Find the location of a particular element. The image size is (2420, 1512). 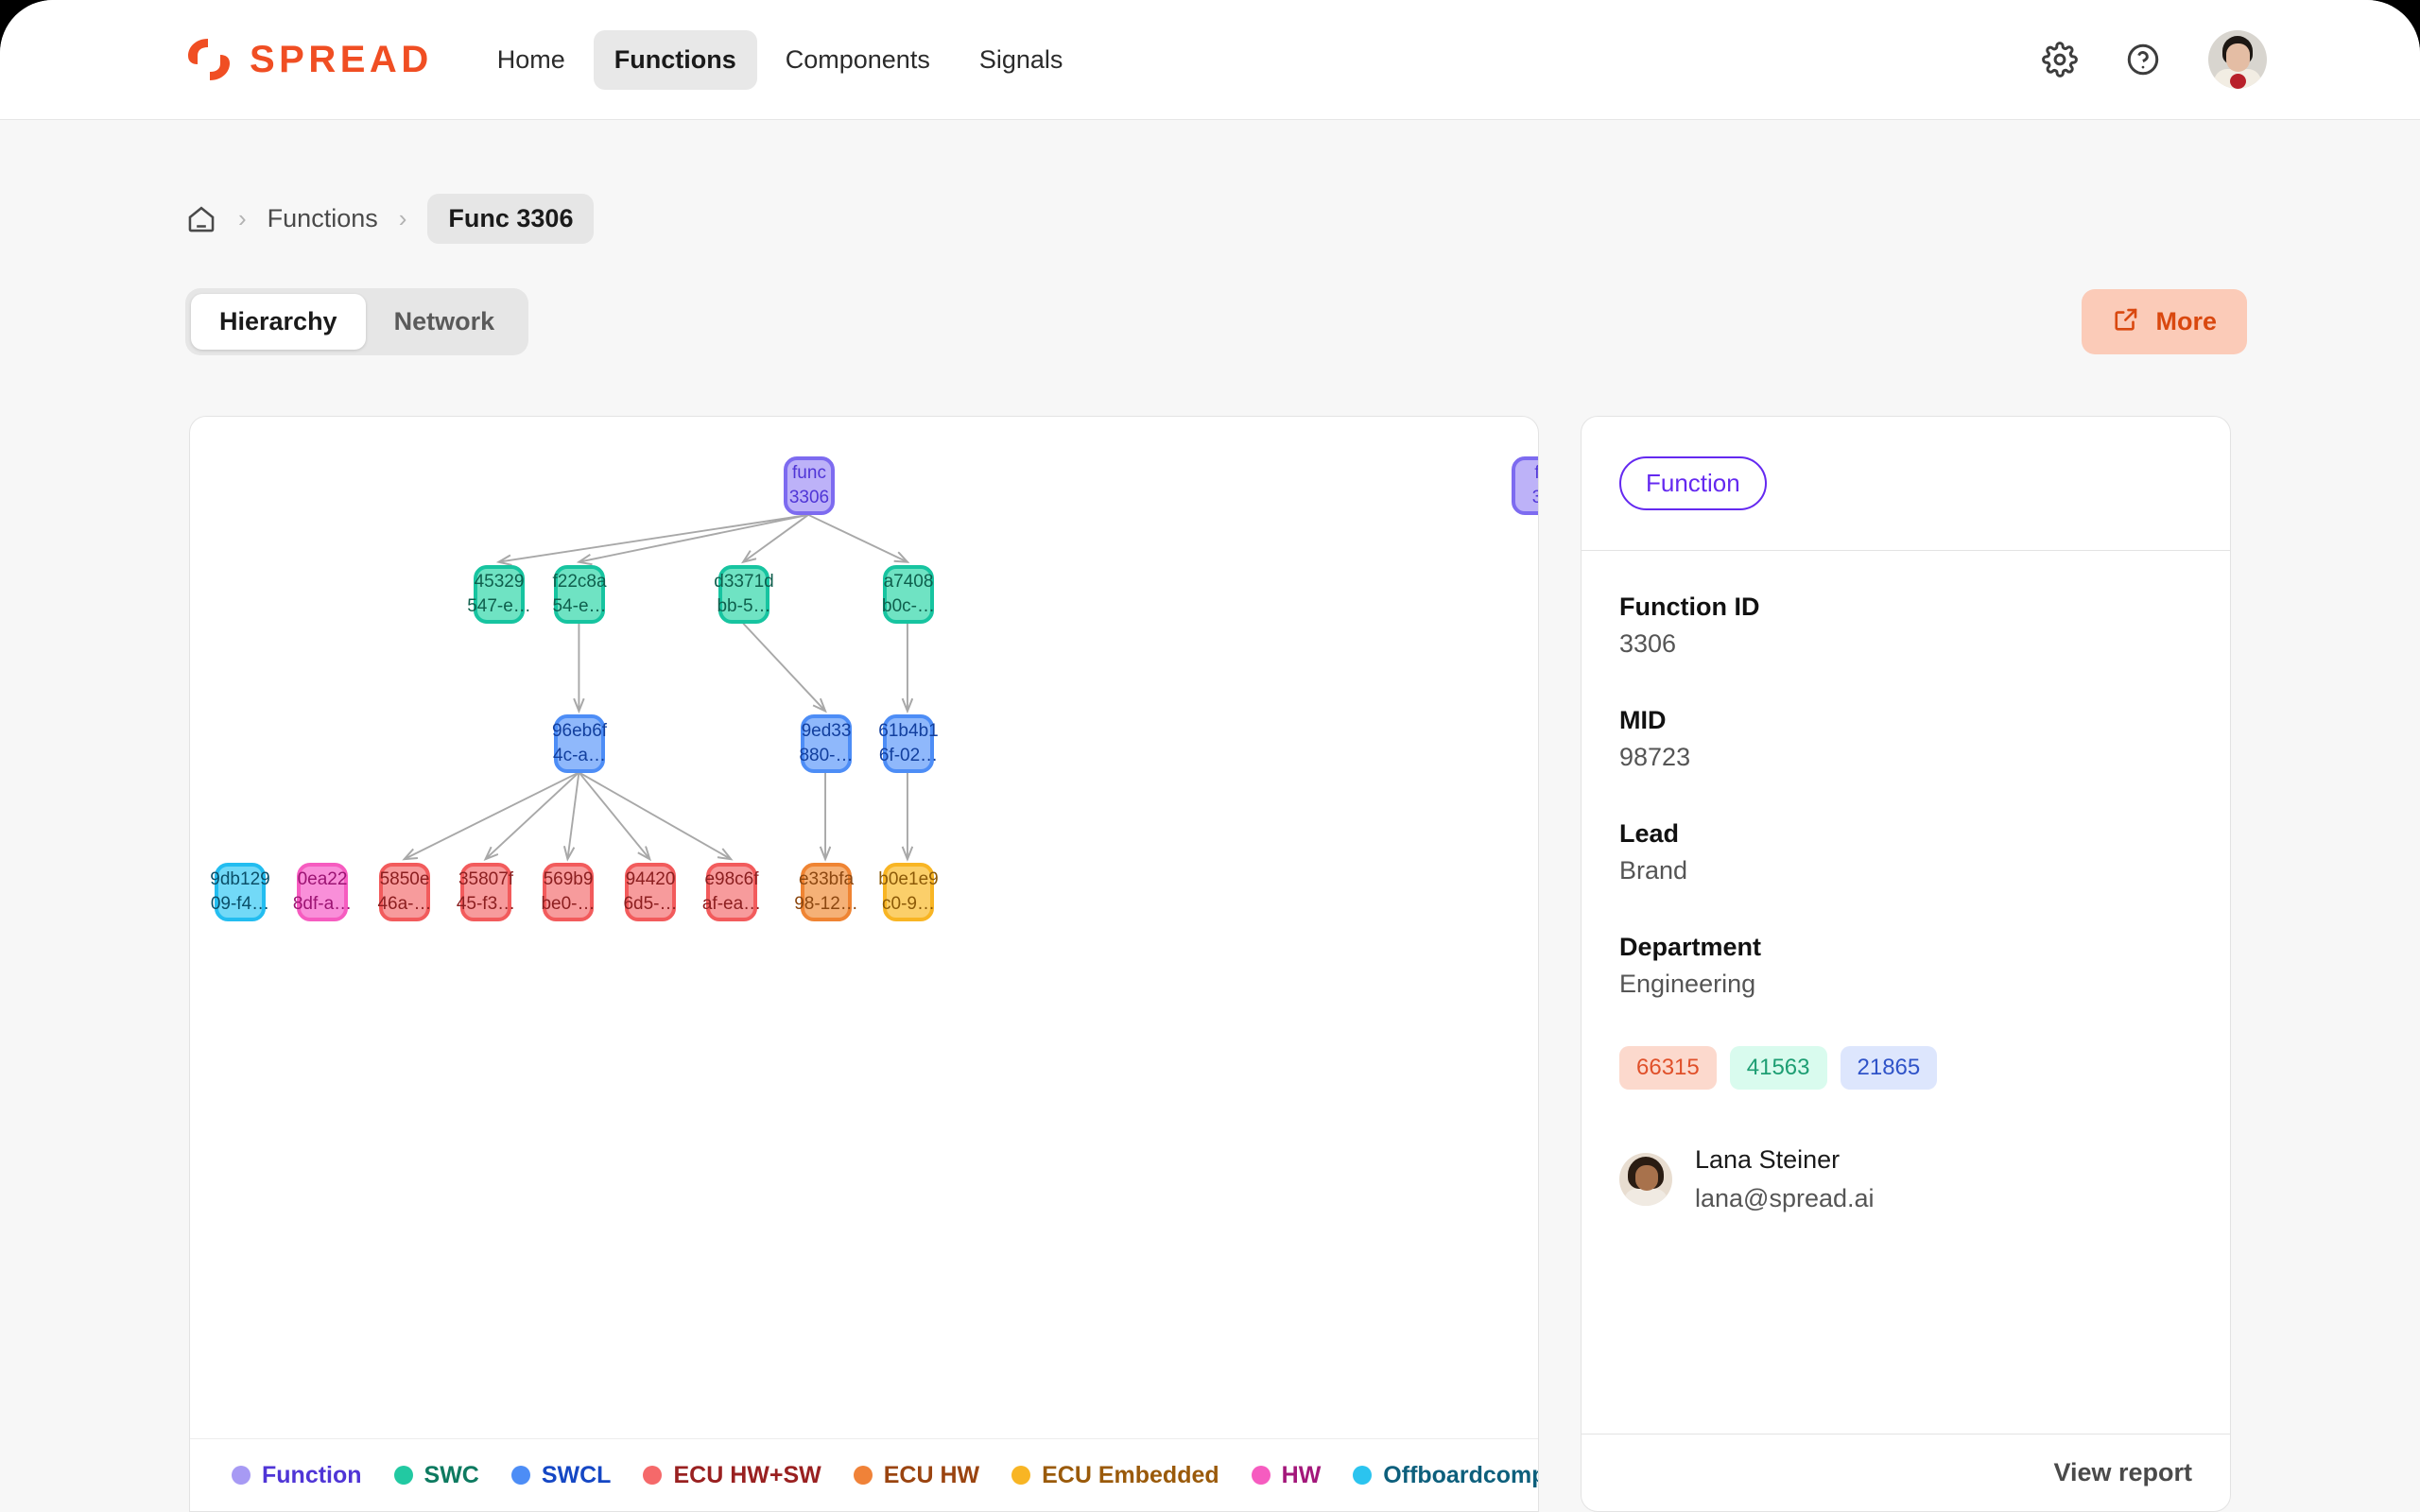

breadcrumb-item-current: Func 3306 is located at coordinates (511, 219).